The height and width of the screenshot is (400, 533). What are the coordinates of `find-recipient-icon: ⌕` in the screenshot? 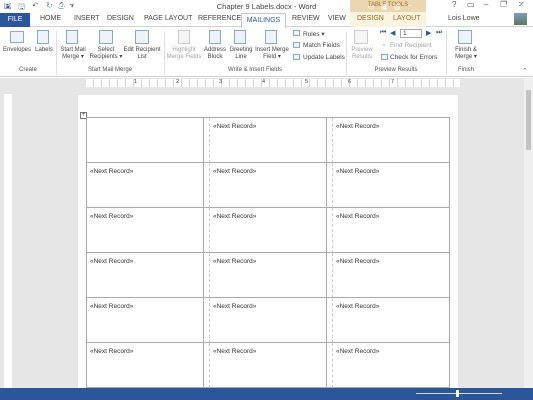 It's located at (384, 45).